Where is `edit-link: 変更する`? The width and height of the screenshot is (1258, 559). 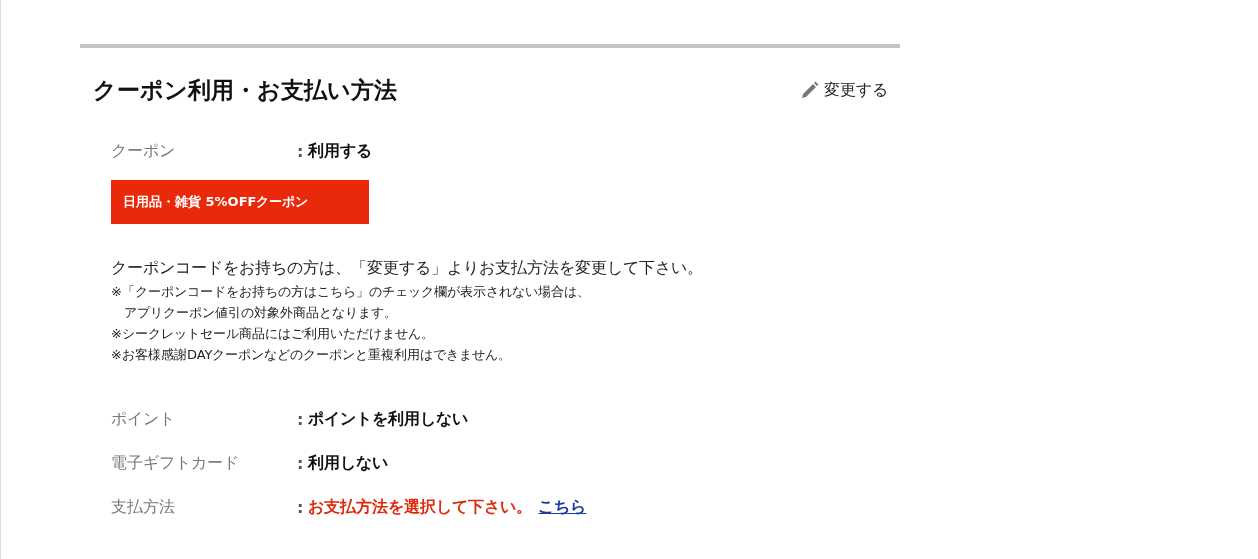 edit-link: 変更する is located at coordinates (844, 90).